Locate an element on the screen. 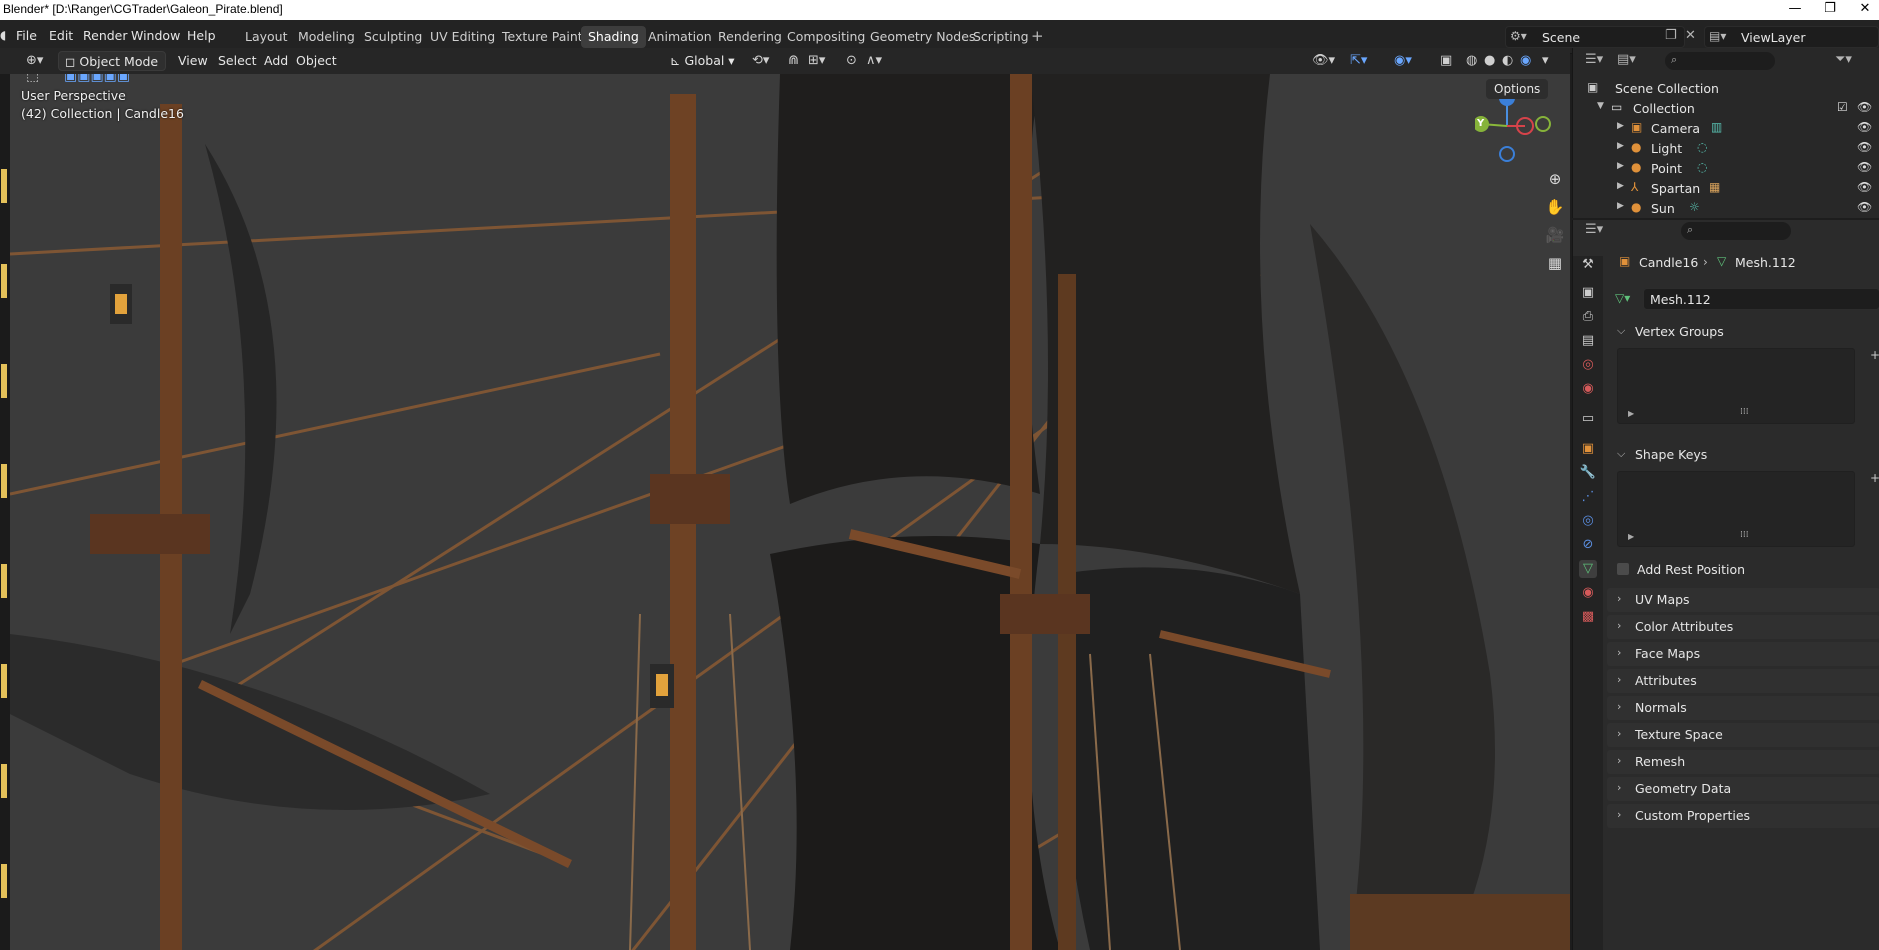  checkbox is located at coordinates (1623, 569).